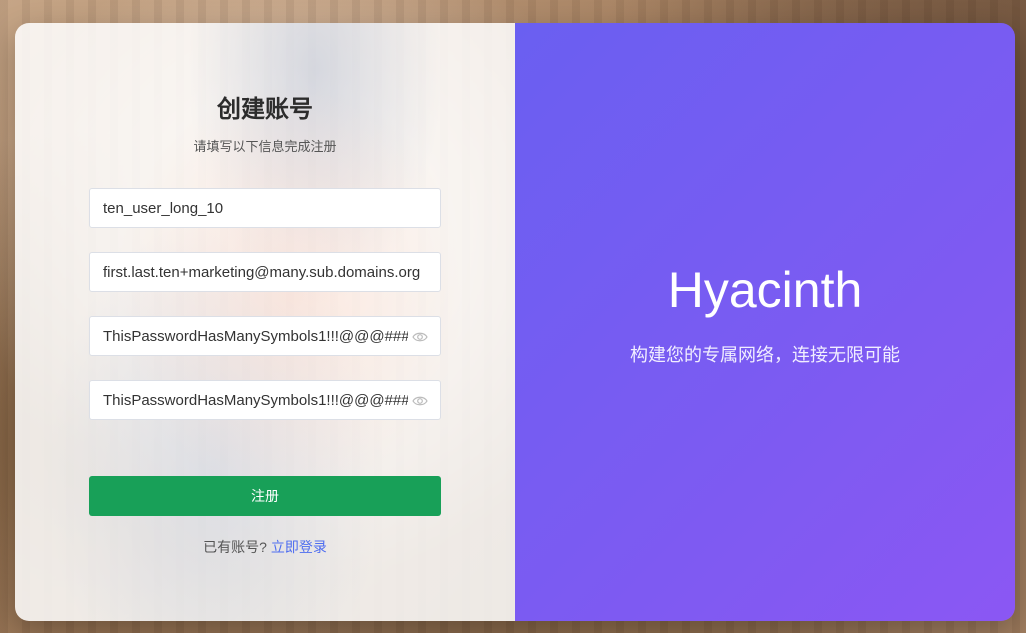  I want to click on has-account-text: 已有账号?, so click(235, 547).